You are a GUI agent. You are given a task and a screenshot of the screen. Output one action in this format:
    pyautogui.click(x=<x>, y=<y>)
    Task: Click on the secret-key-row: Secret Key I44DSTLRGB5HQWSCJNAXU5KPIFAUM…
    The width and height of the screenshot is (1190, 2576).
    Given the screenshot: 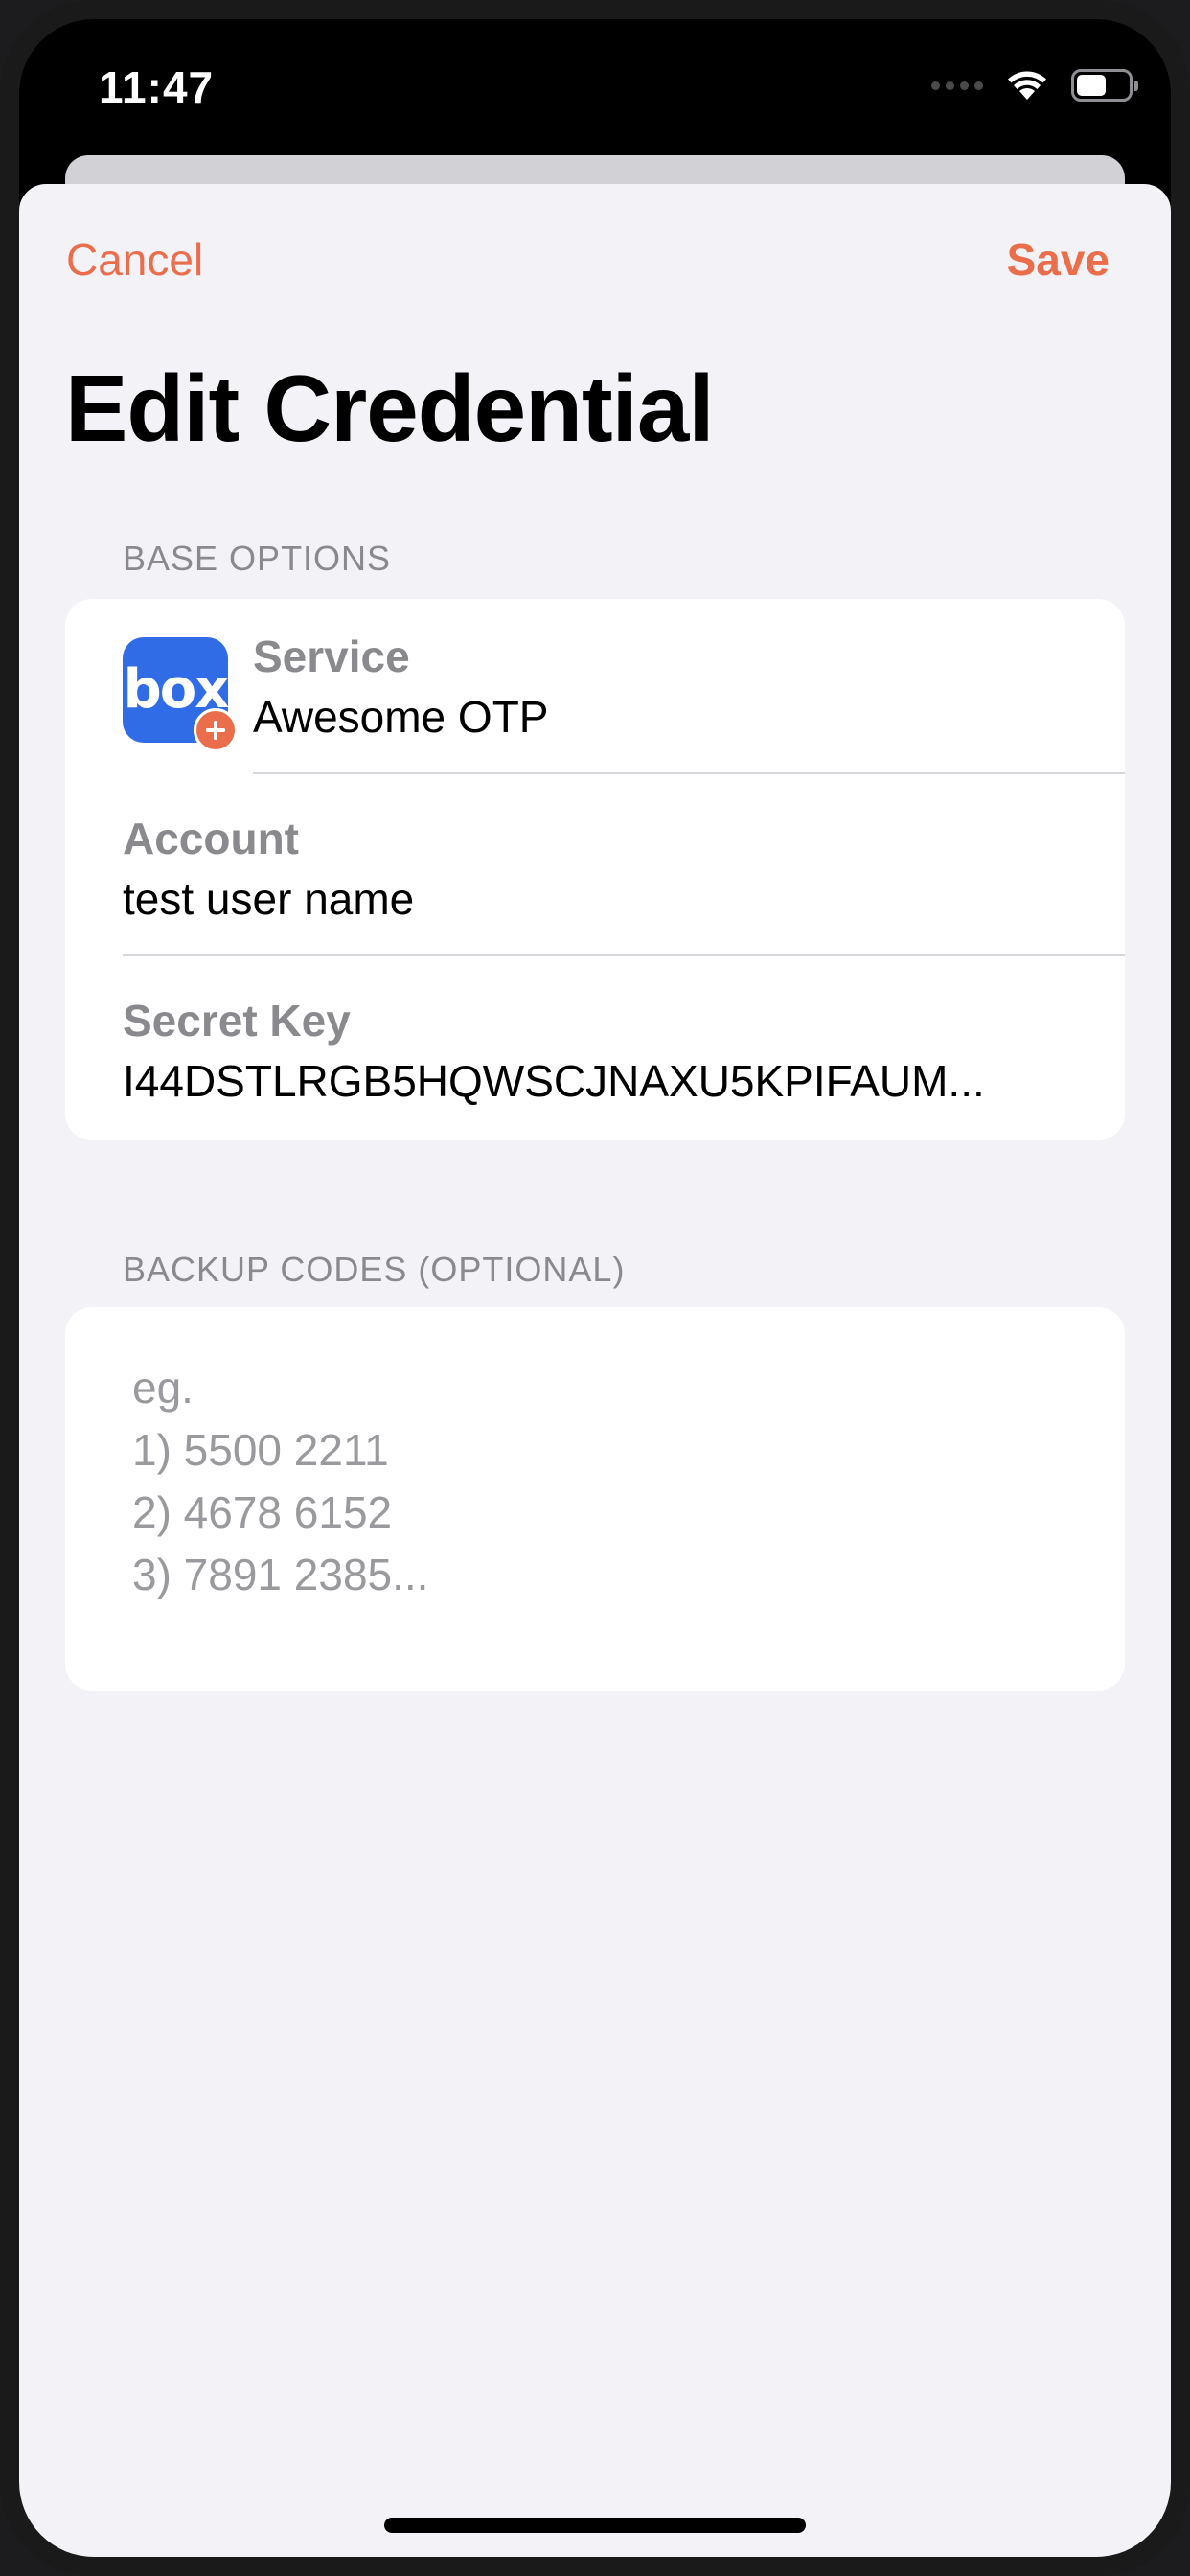 What is the action you would take?
    pyautogui.click(x=595, y=1051)
    